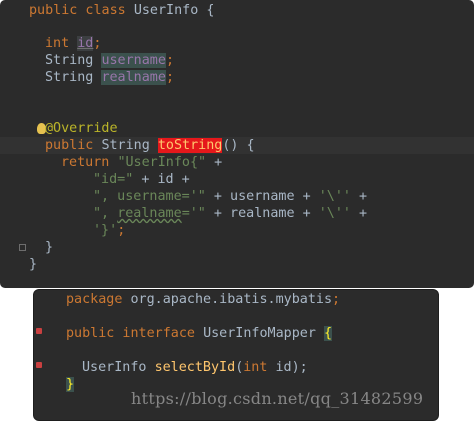  I want to click on close-brace: }, so click(70, 384).